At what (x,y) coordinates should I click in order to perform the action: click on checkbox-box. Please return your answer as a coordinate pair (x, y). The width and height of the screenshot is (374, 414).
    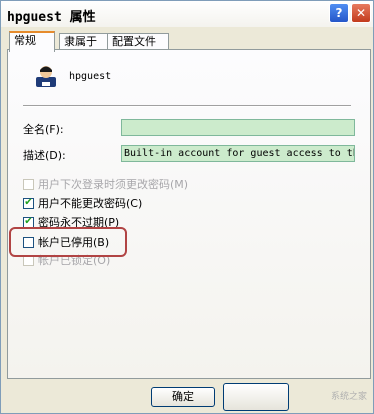
    Looking at the image, I should click on (28, 184).